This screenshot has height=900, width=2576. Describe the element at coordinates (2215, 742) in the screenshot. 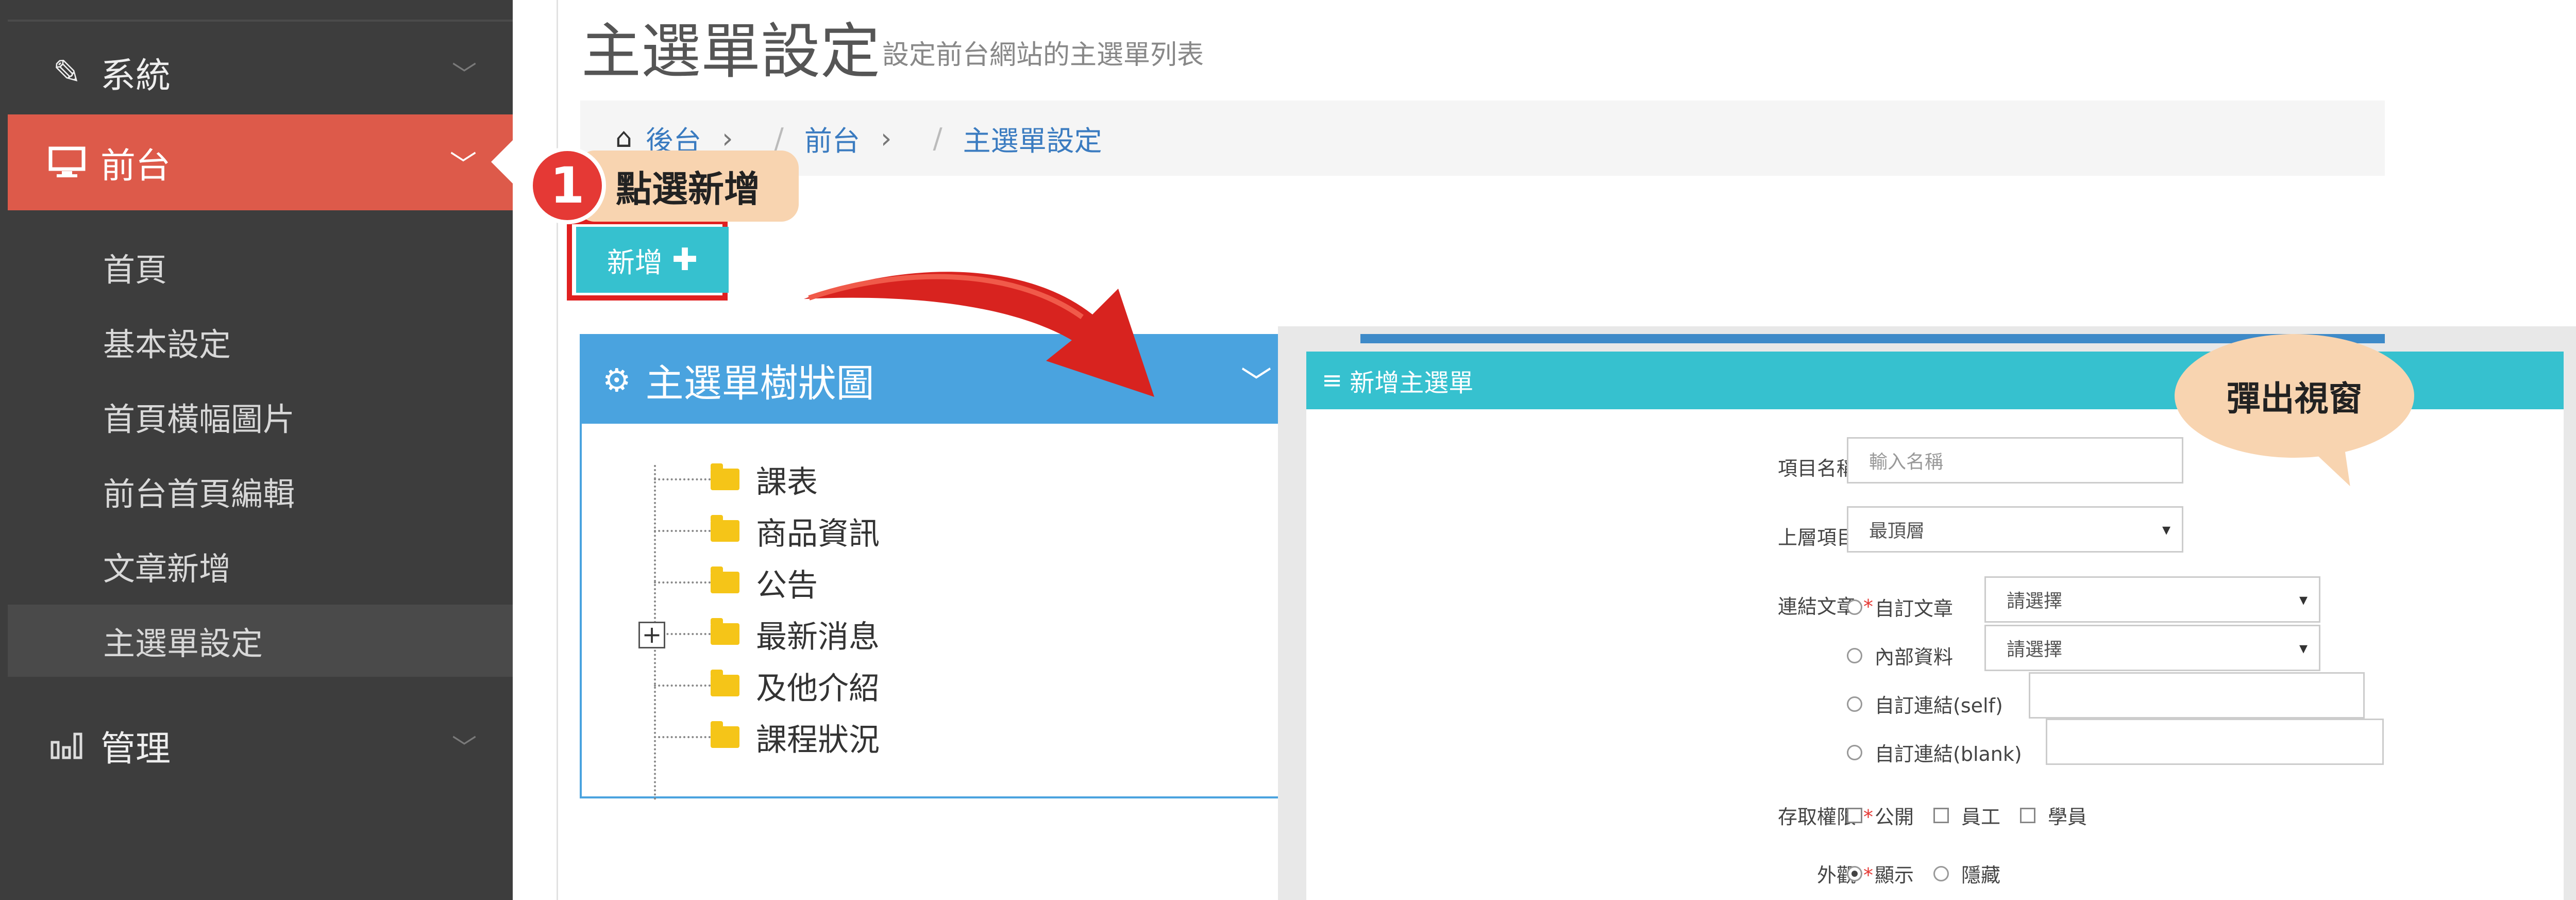

I see `custom-blank-url-input` at that location.